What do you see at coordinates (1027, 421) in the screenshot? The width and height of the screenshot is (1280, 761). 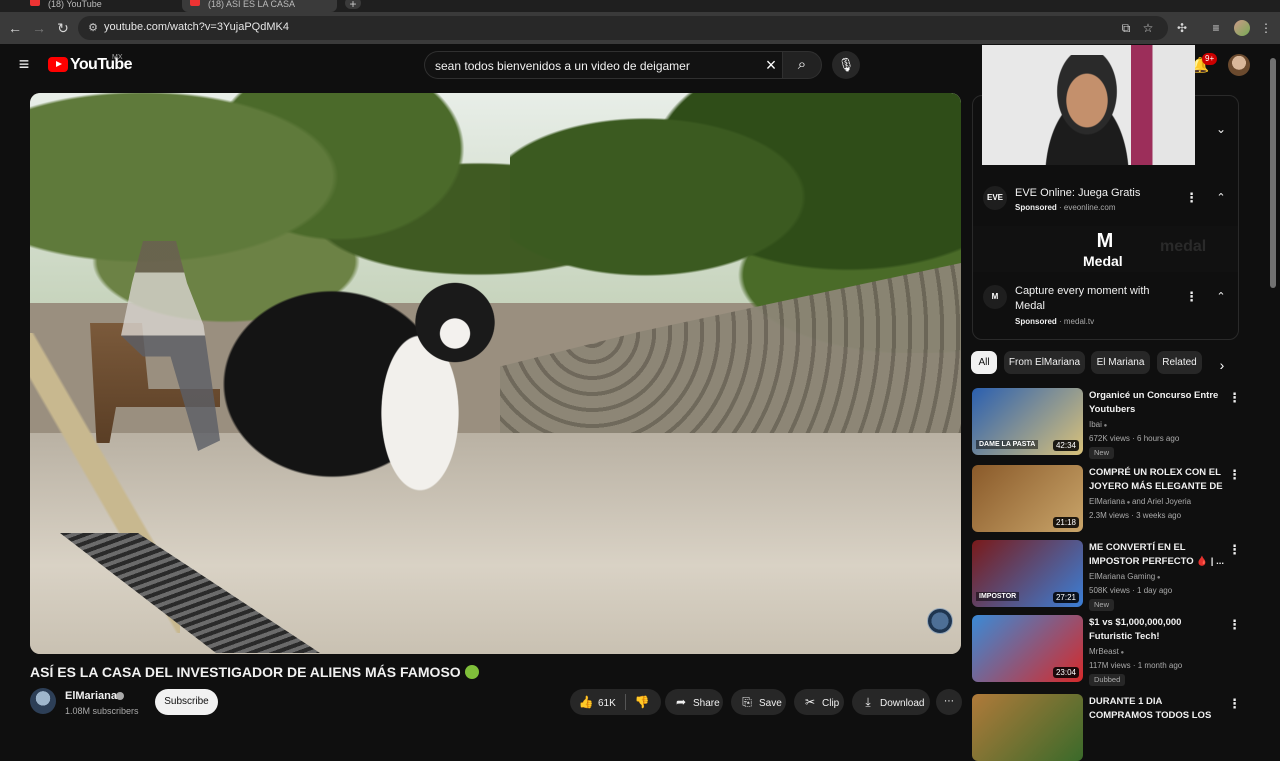 I see `video-thumbnail: DAME LA PASTA 42:34` at bounding box center [1027, 421].